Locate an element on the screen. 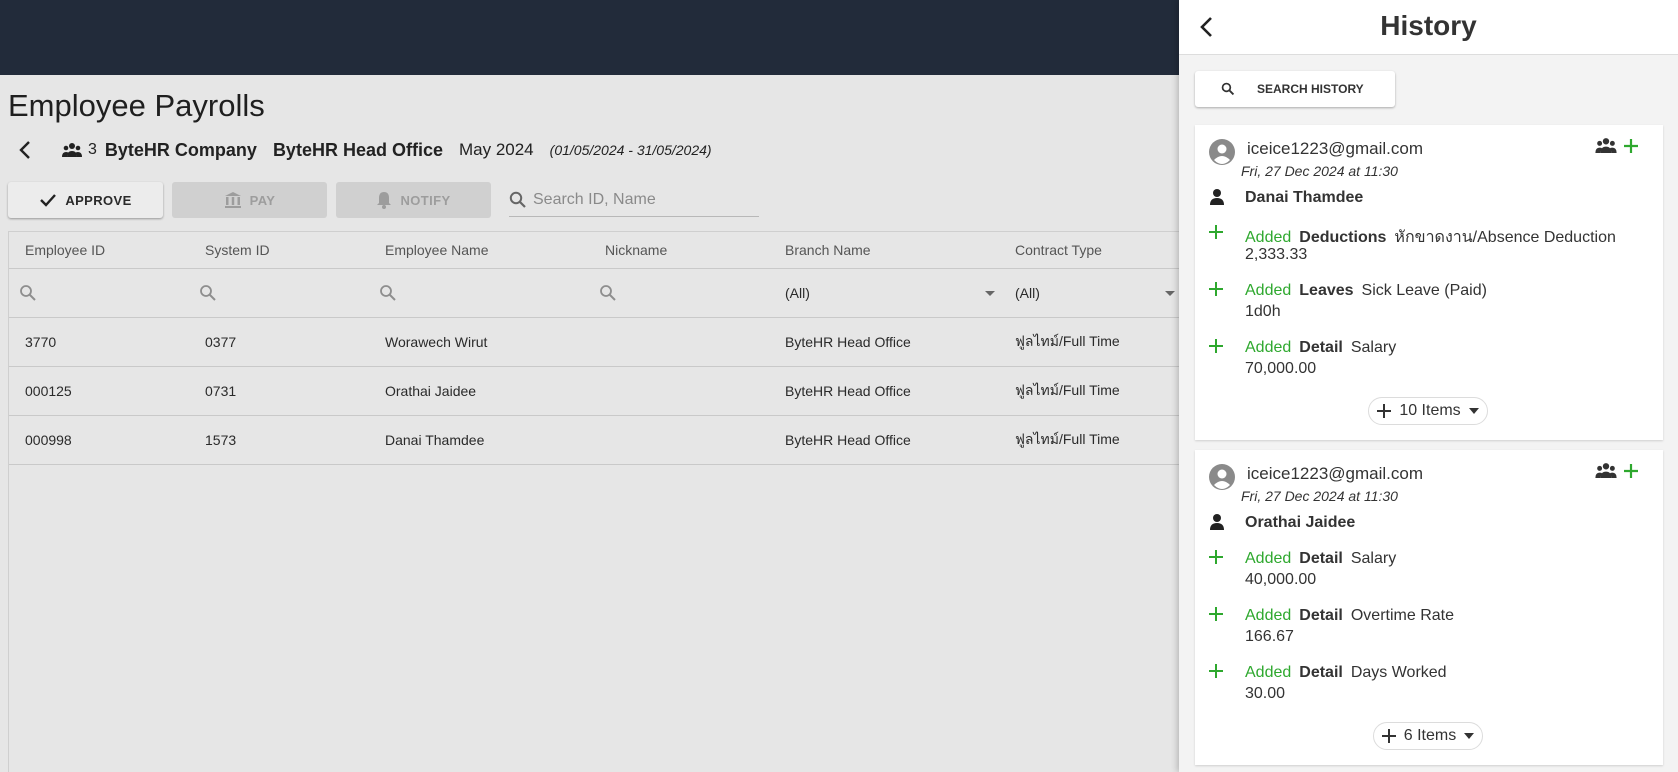 The height and width of the screenshot is (772, 1678). entry-value: 2,333.33 is located at coordinates (1276, 254).